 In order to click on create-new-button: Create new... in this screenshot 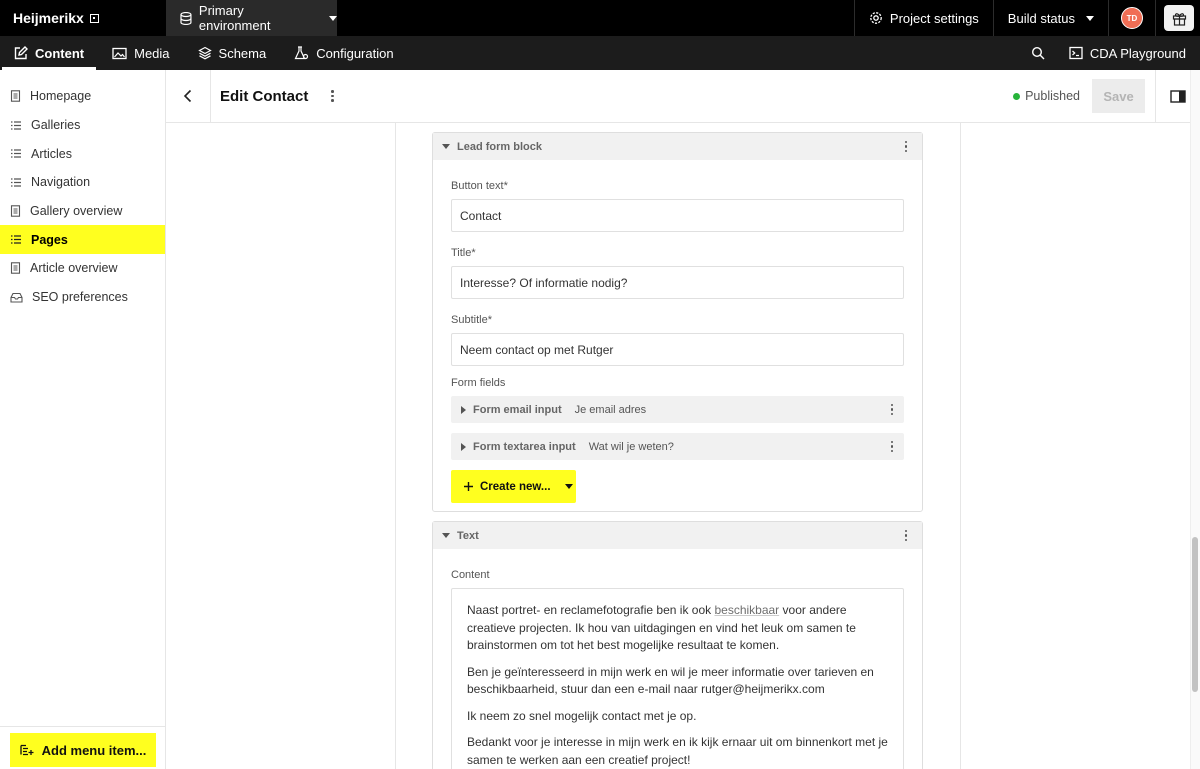, I will do `click(513, 486)`.